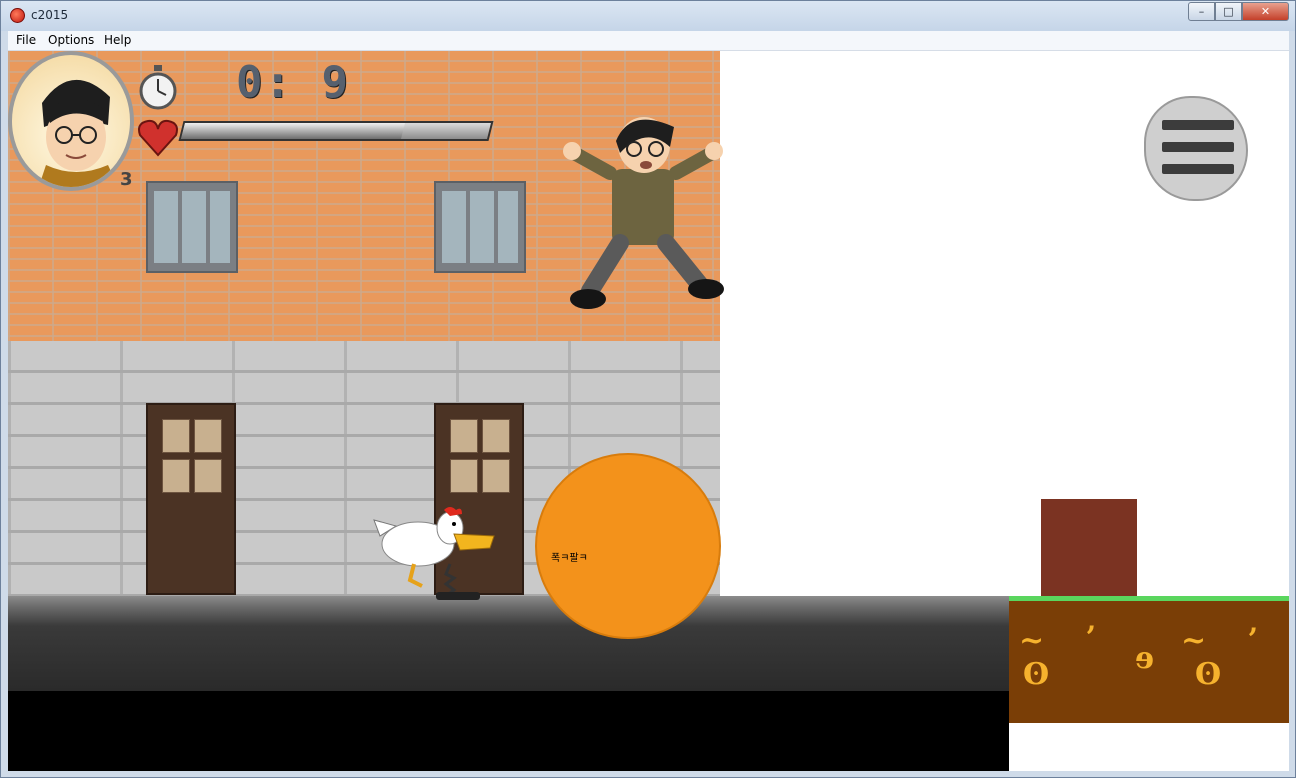 The height and width of the screenshot is (778, 1296). What do you see at coordinates (26, 40) in the screenshot?
I see `menu-file: File` at bounding box center [26, 40].